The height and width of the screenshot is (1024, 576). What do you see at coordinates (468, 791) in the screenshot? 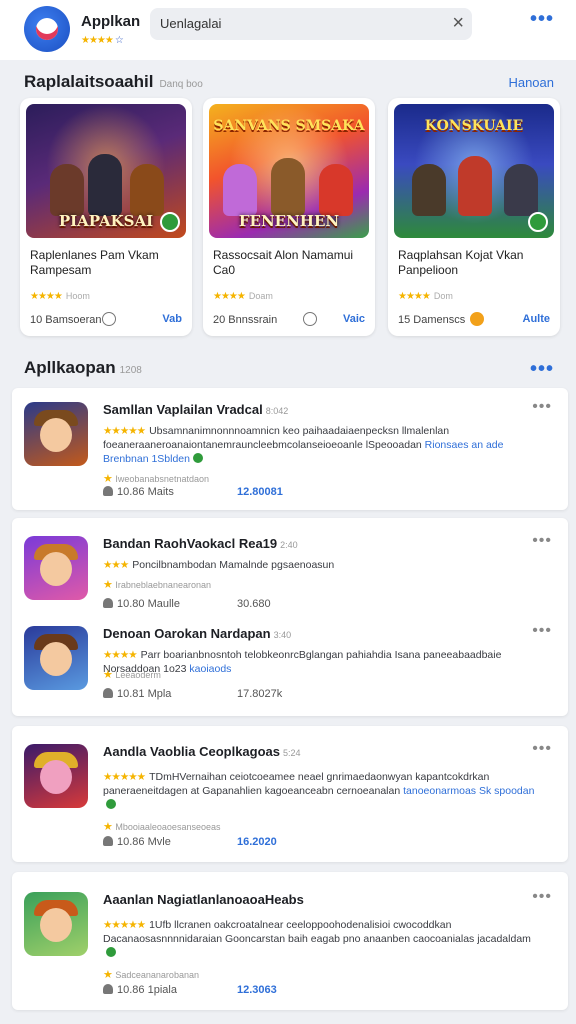
I see `app-description-link: tanoeonarmoas Sk spoodan` at bounding box center [468, 791].